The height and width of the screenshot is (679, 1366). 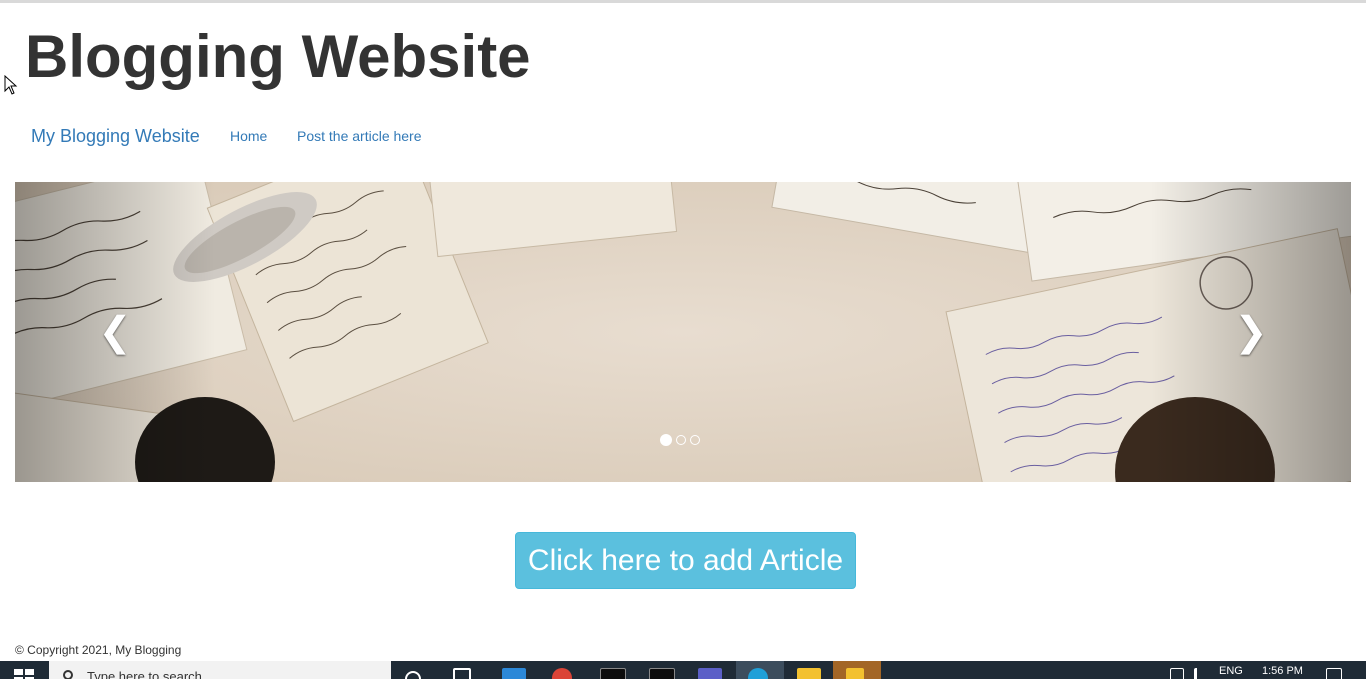 What do you see at coordinates (514, 673) in the screenshot?
I see `vscode-icon` at bounding box center [514, 673].